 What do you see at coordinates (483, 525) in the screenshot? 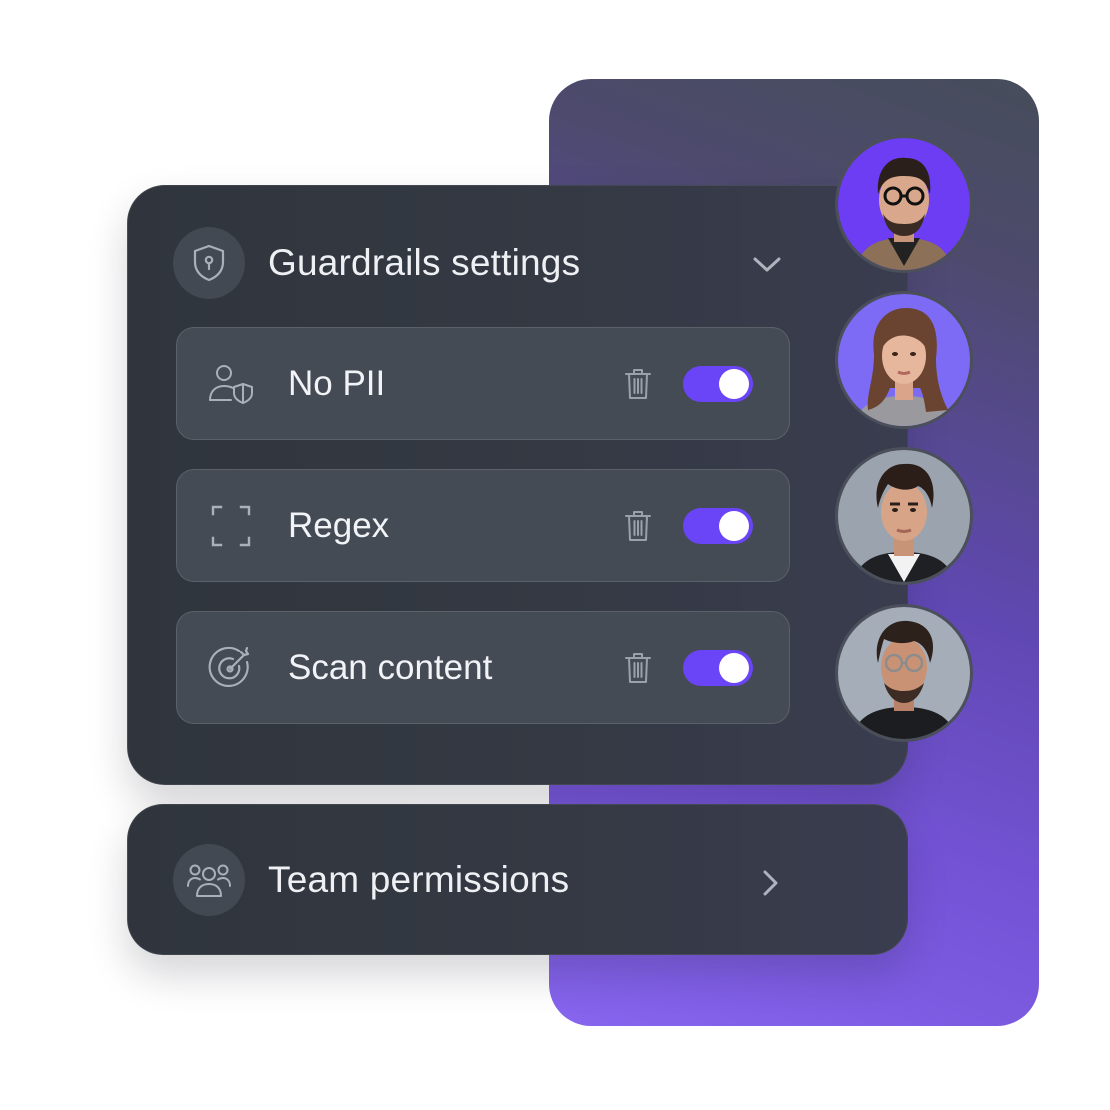
I see `guardrail-row-regex: Regex` at bounding box center [483, 525].